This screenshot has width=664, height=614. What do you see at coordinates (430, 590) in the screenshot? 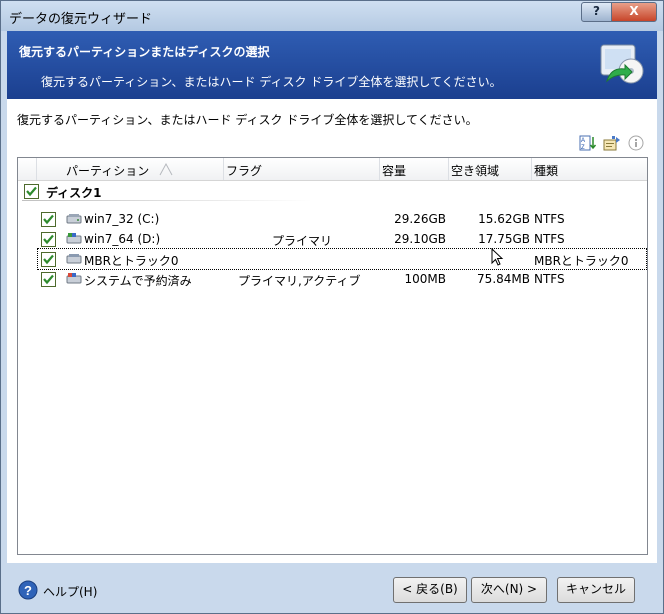
I see `back-button: < 戻る(B)` at bounding box center [430, 590].